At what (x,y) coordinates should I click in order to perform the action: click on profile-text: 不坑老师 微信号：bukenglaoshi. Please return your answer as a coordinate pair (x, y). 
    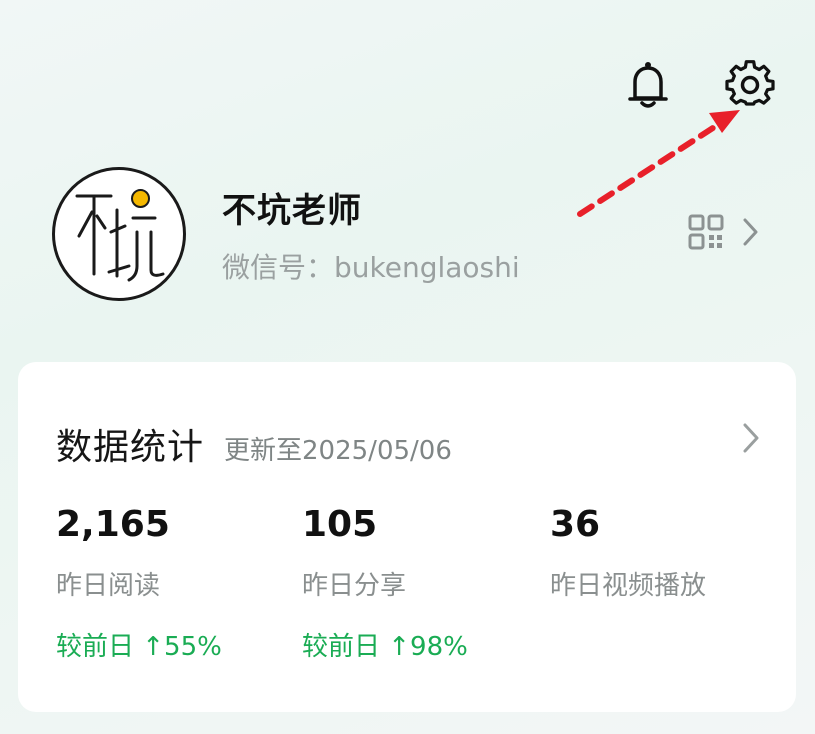
    Looking at the image, I should click on (371, 234).